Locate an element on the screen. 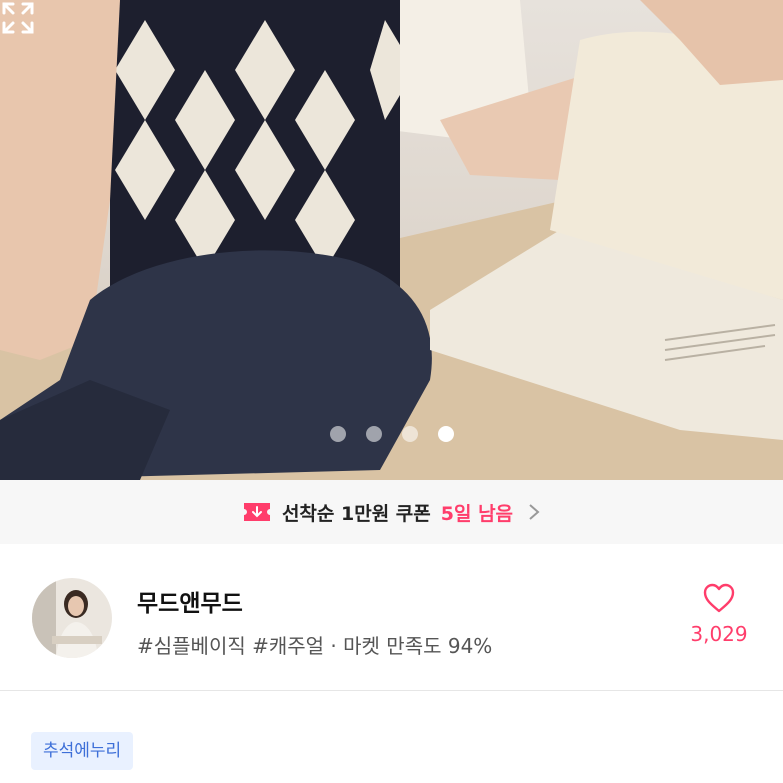 The height and width of the screenshot is (783, 783). coupon-banner: 선착순 1만원 쿠폰 5일 남음 is located at coordinates (391, 512).